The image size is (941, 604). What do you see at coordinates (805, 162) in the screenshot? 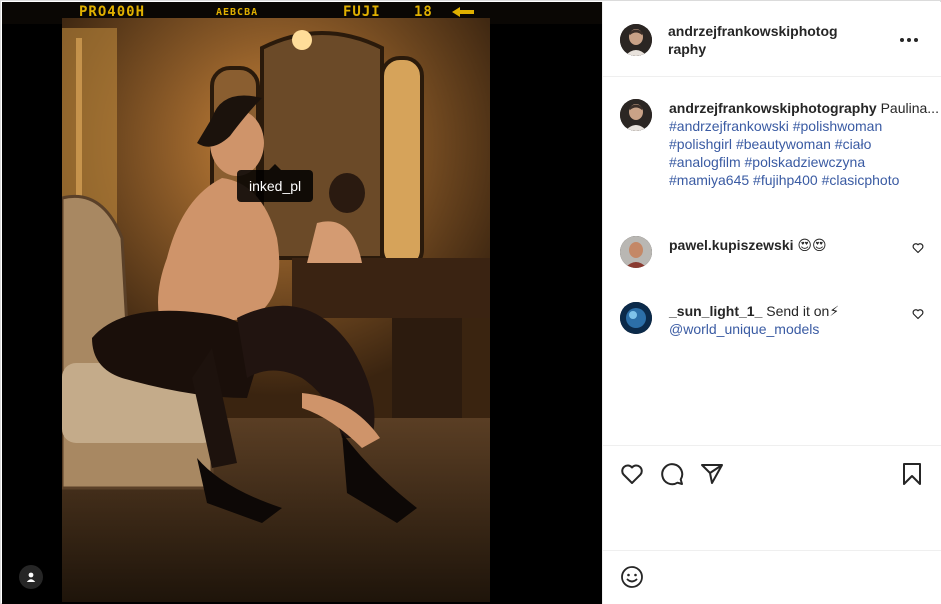
I see `hashtag: #polskadziewczyna` at bounding box center [805, 162].